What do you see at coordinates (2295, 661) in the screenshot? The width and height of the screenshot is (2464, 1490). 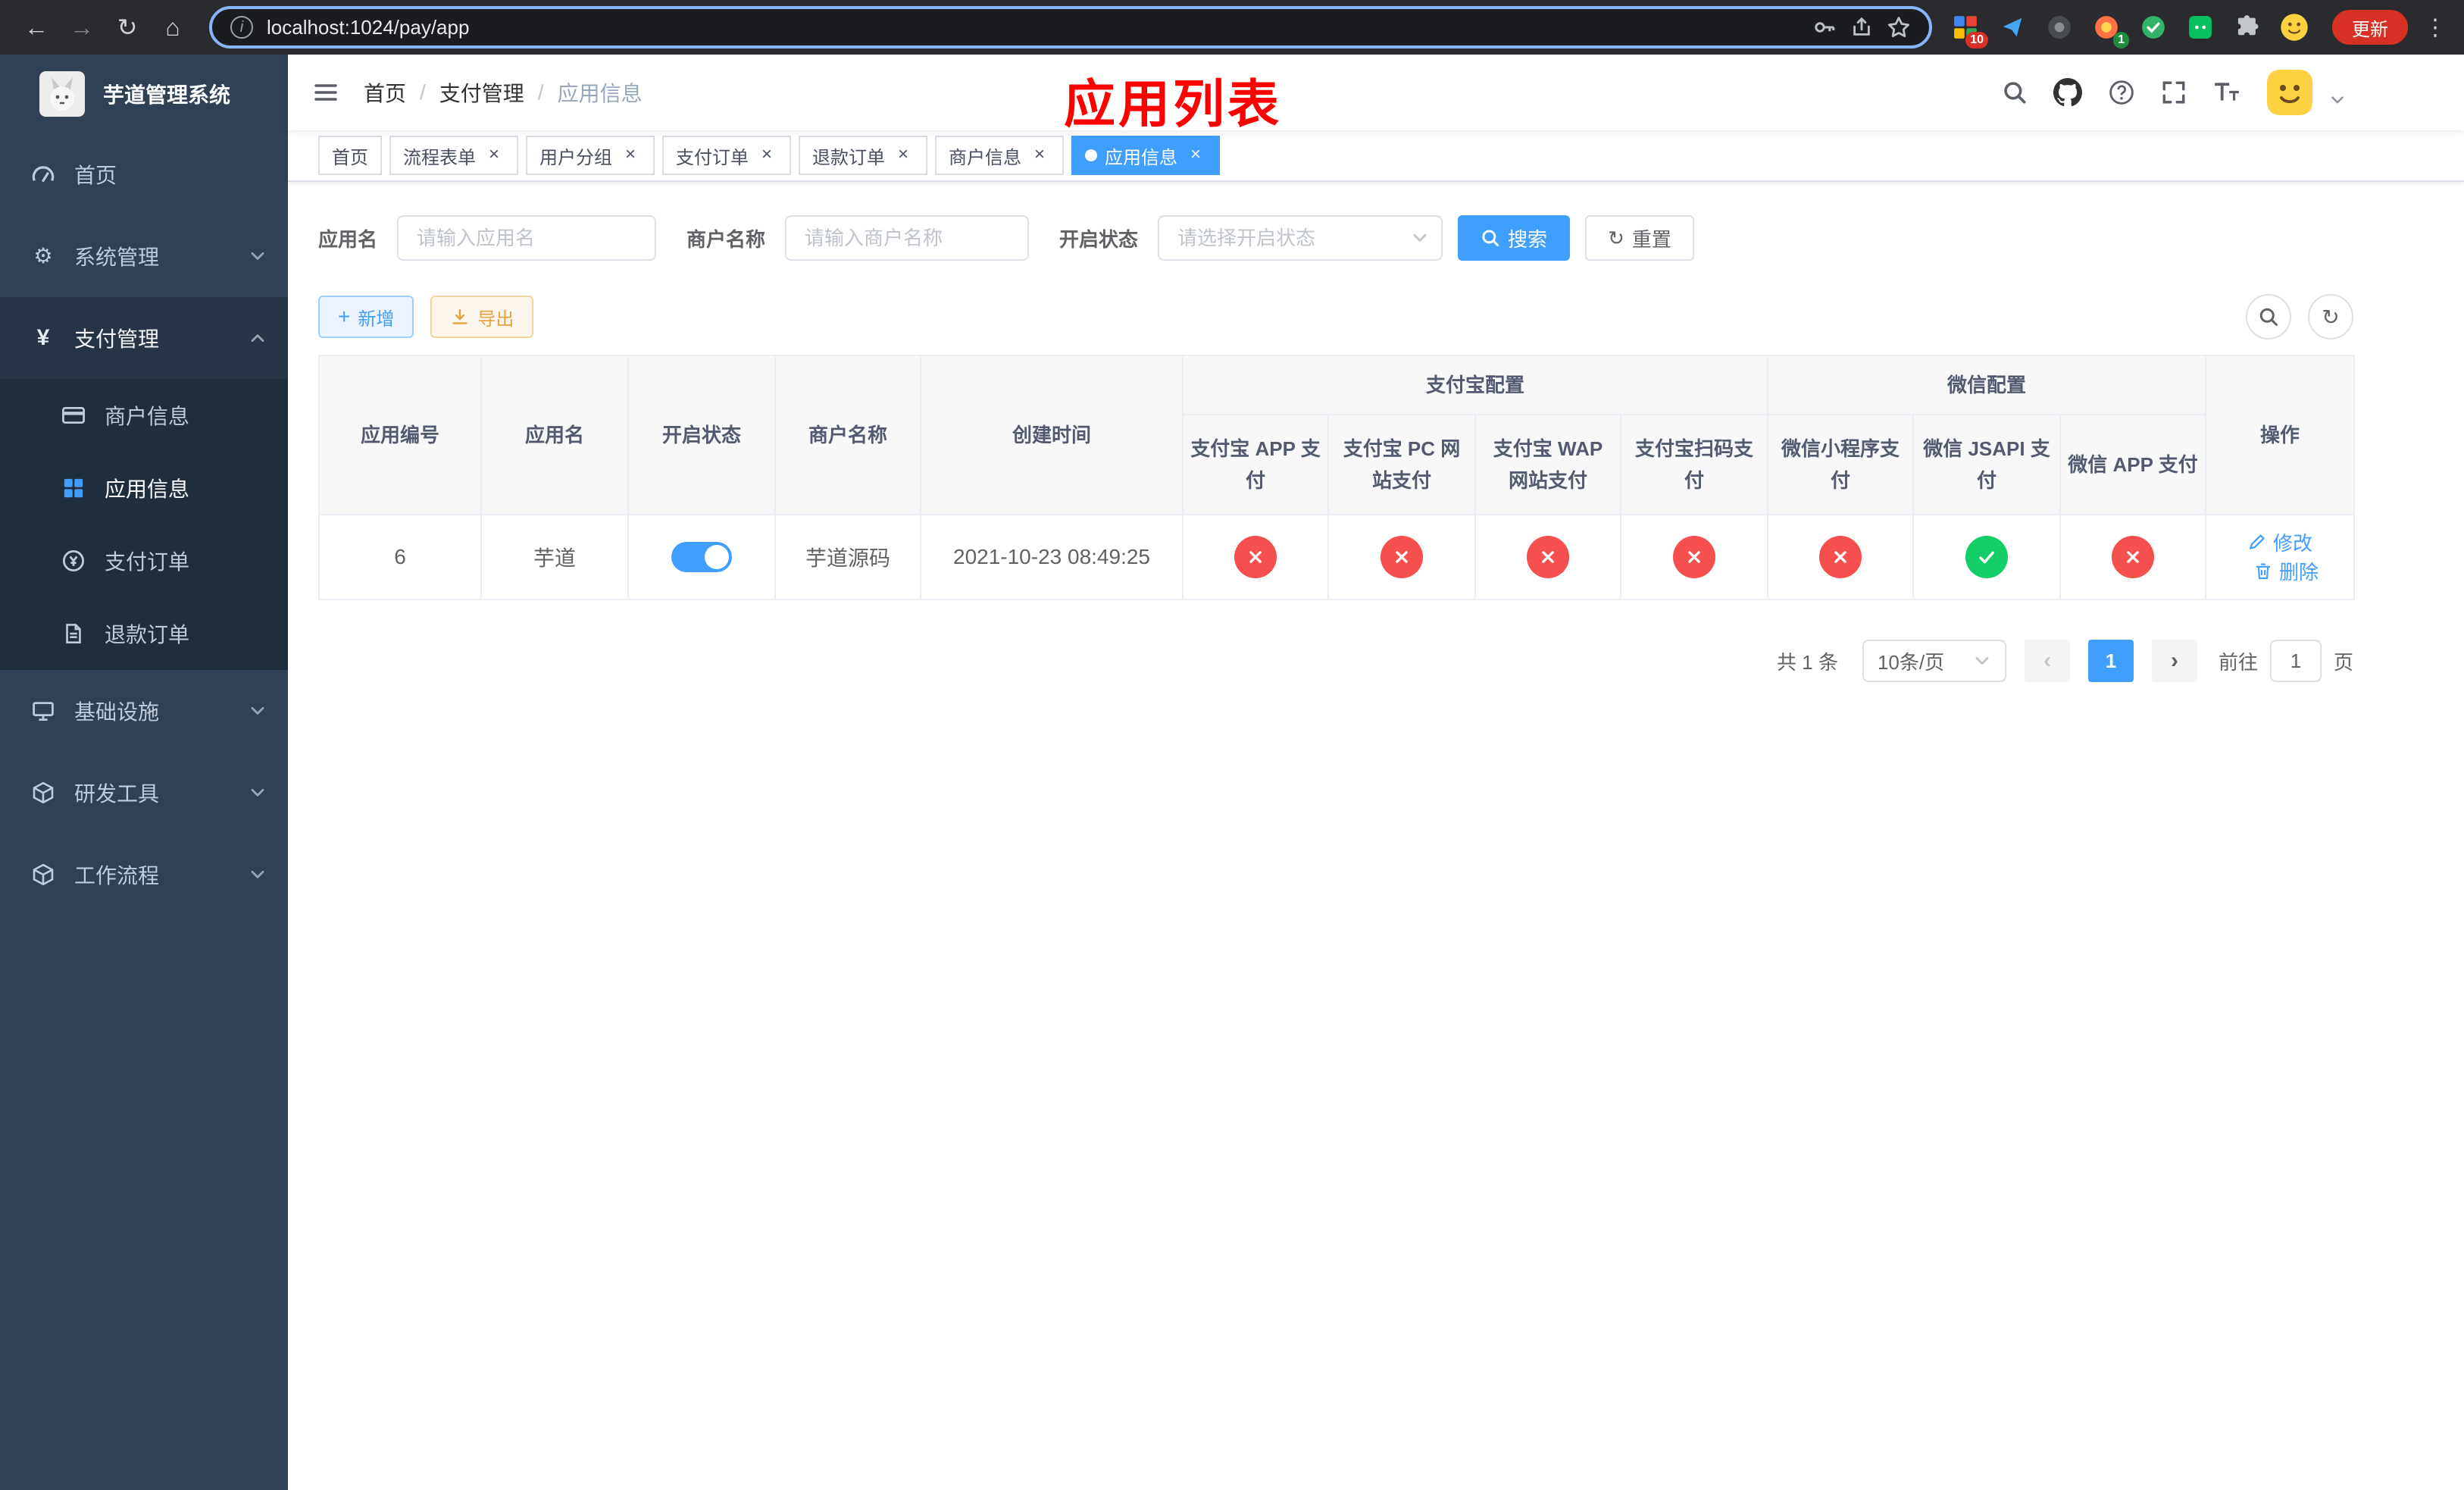 I see `goto-page-input` at bounding box center [2295, 661].